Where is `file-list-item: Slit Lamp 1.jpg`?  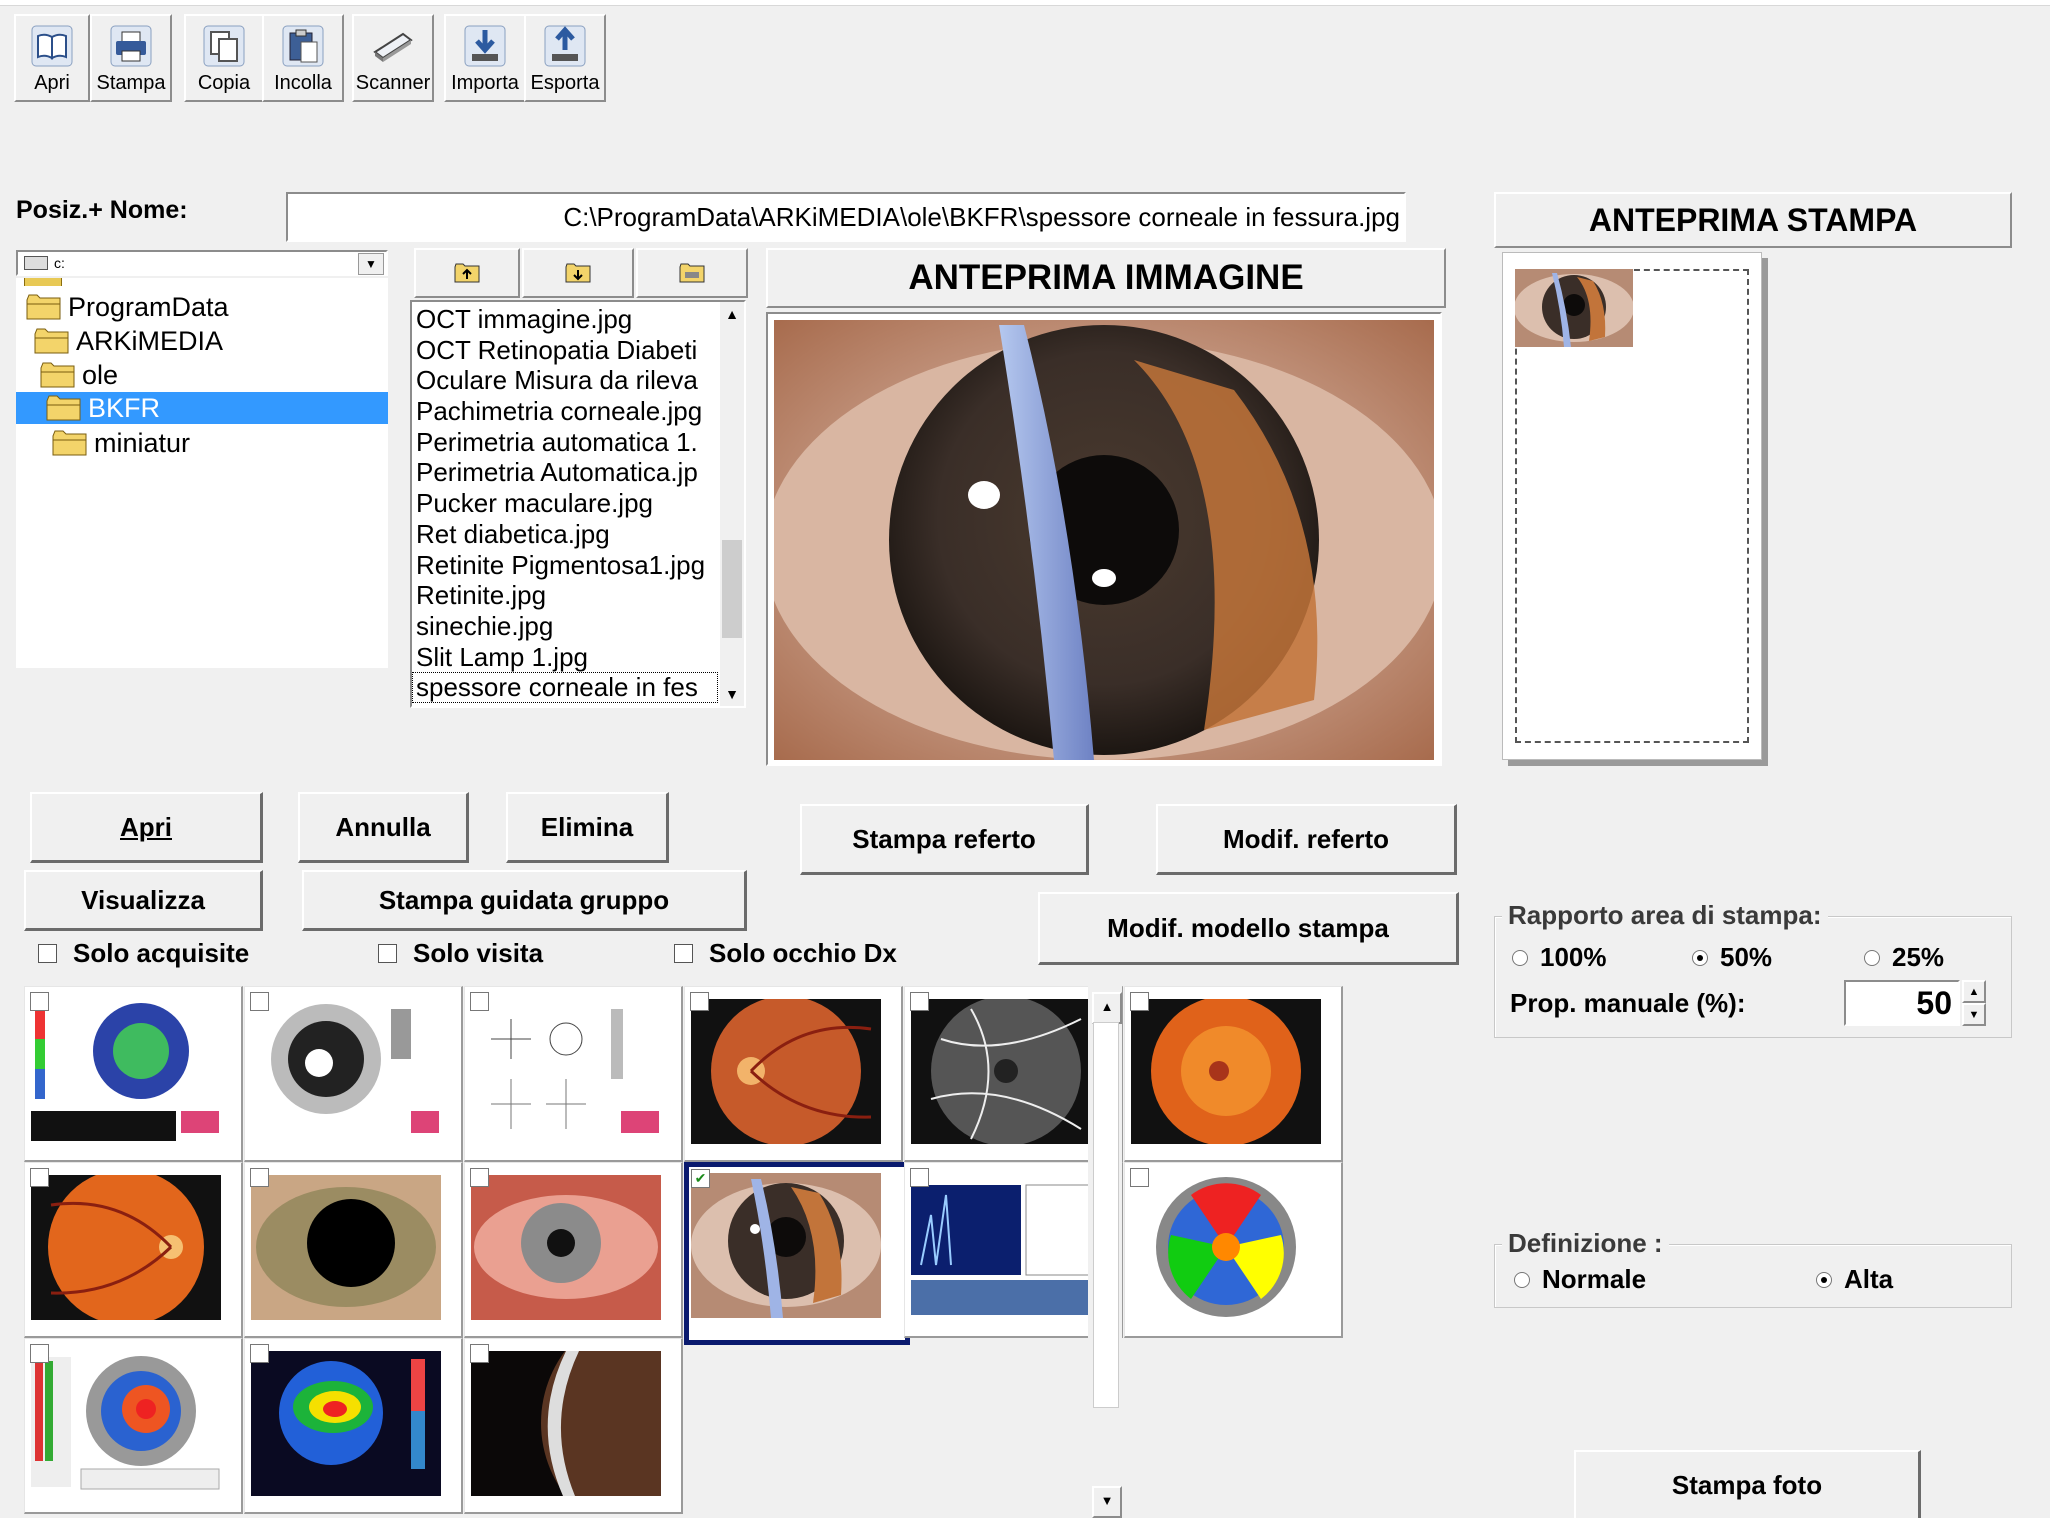
file-list-item: Slit Lamp 1.jpg is located at coordinates (565, 657).